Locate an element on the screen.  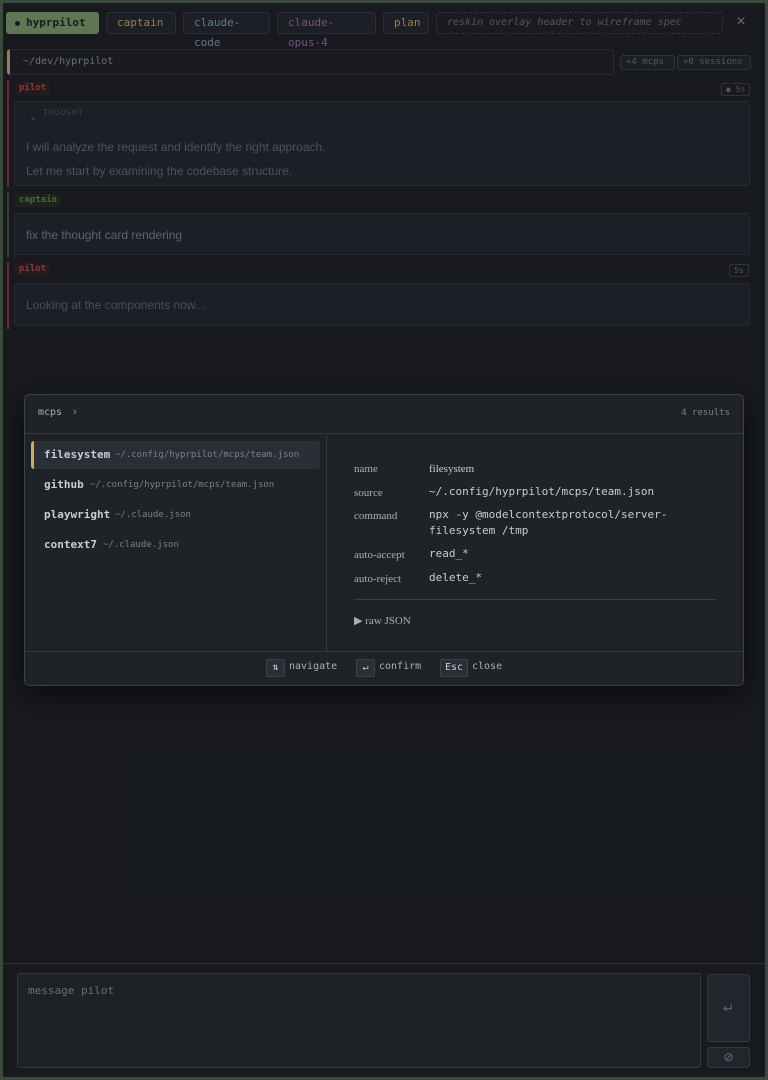
item-name: context7 is located at coordinates (70, 544).